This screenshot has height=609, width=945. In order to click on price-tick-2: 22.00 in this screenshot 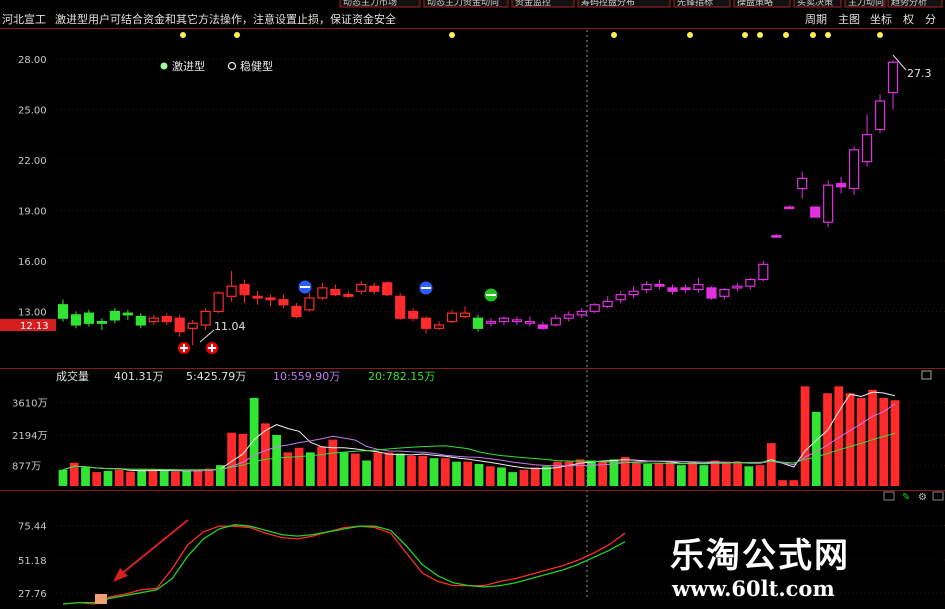, I will do `click(32, 161)`.